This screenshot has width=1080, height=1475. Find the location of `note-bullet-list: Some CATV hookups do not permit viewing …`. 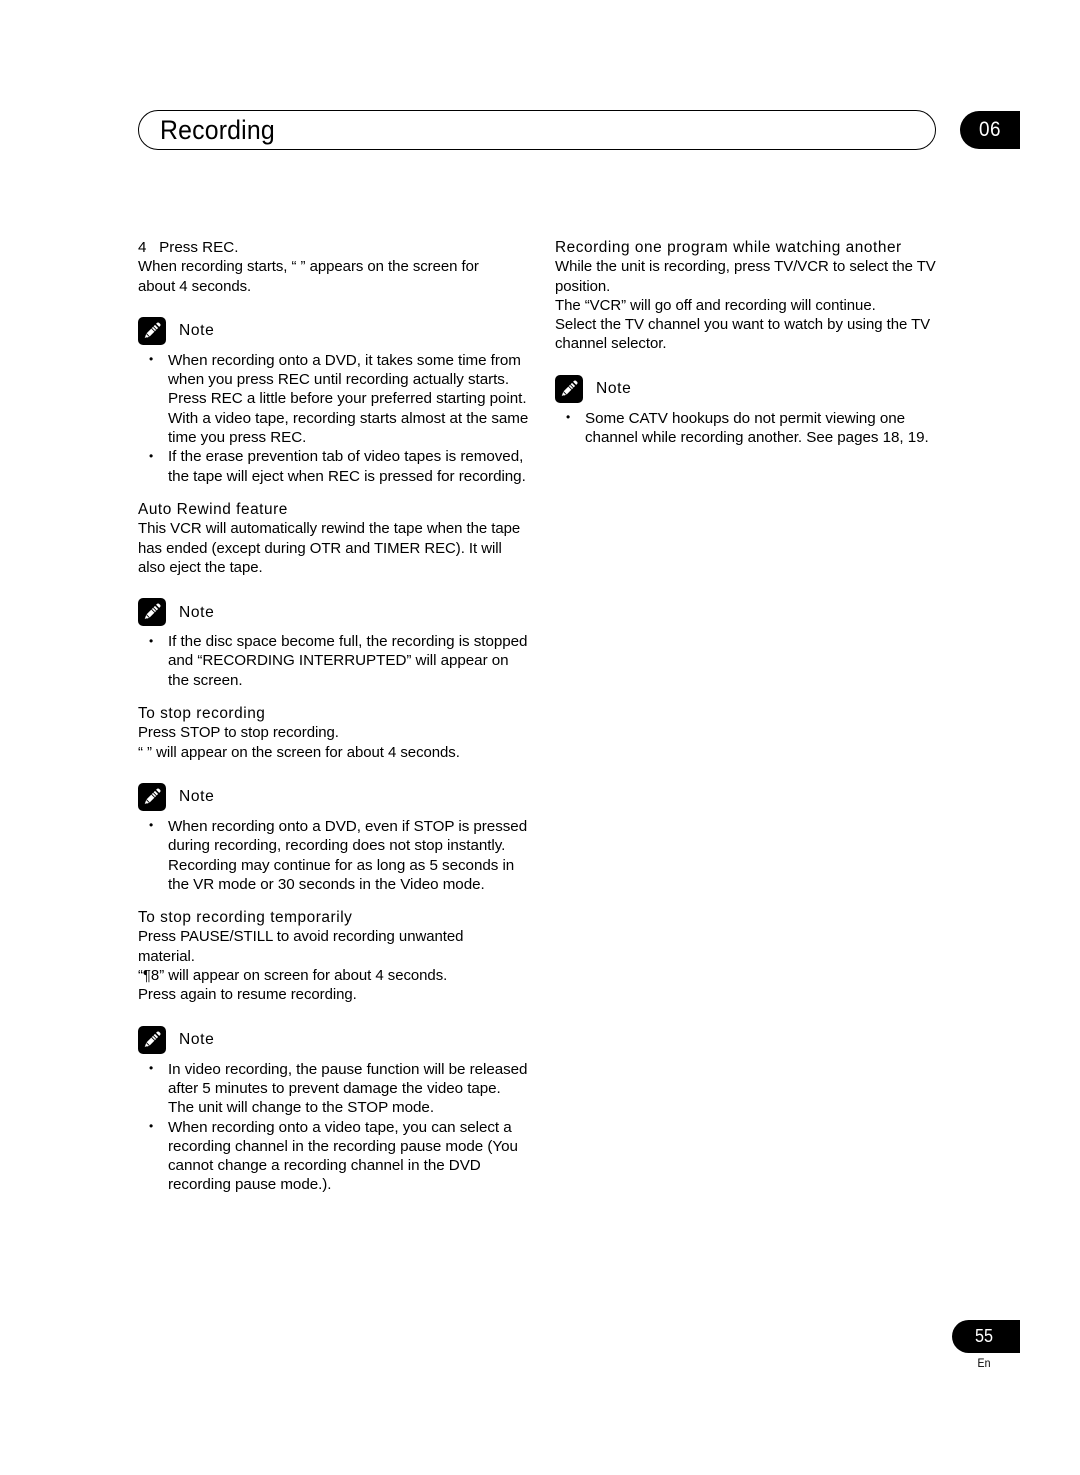

note-bullet-list: Some CATV hookups do not permit viewing … is located at coordinates (755, 428).